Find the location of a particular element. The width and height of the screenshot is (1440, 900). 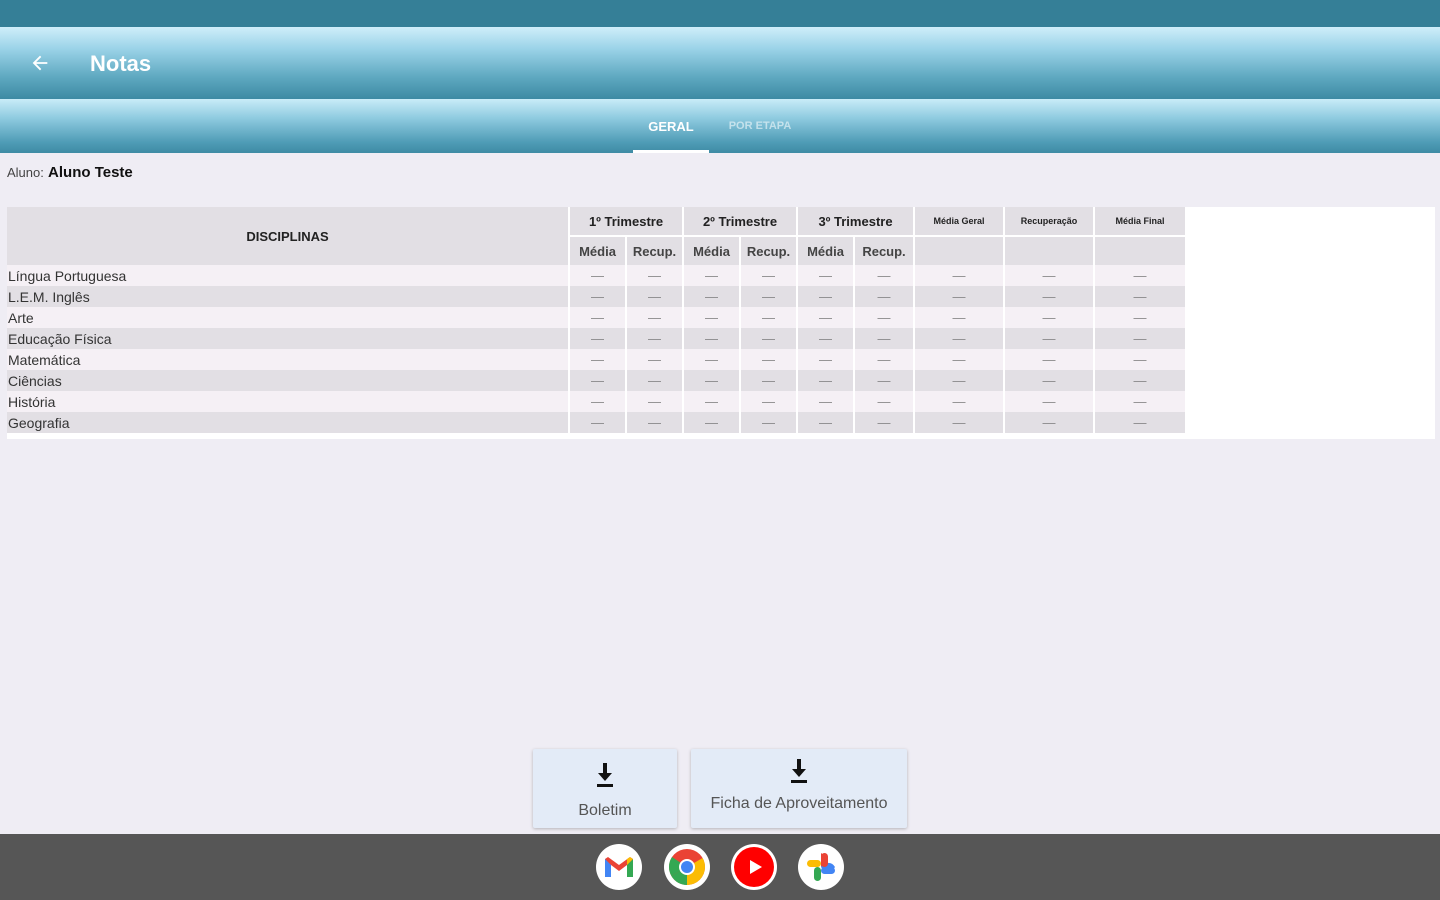

table-row: Educação Física — — — — — — — — — is located at coordinates (597, 338).